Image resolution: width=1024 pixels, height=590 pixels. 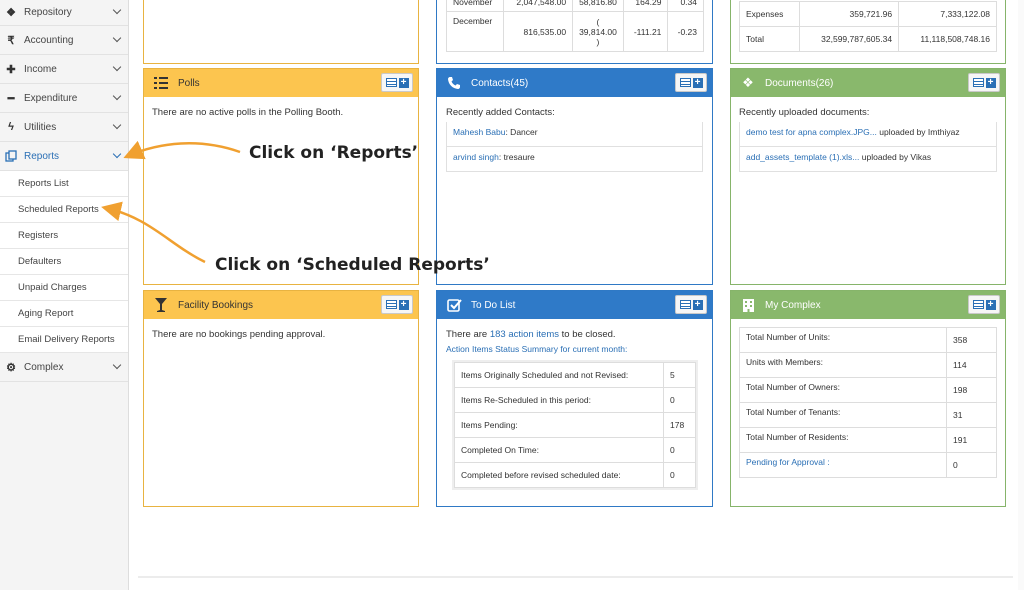 What do you see at coordinates (11, 98) in the screenshot?
I see `minus-icon: ━` at bounding box center [11, 98].